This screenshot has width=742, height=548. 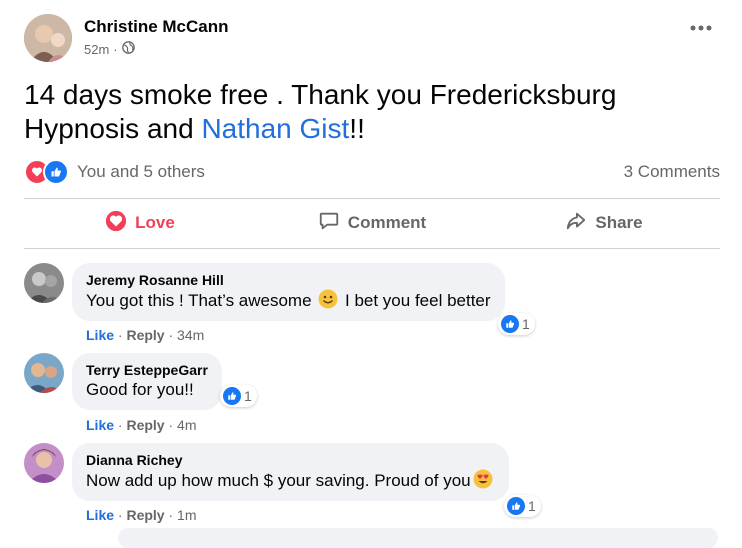 I want to click on comment-time: 34m, so click(x=190, y=335).